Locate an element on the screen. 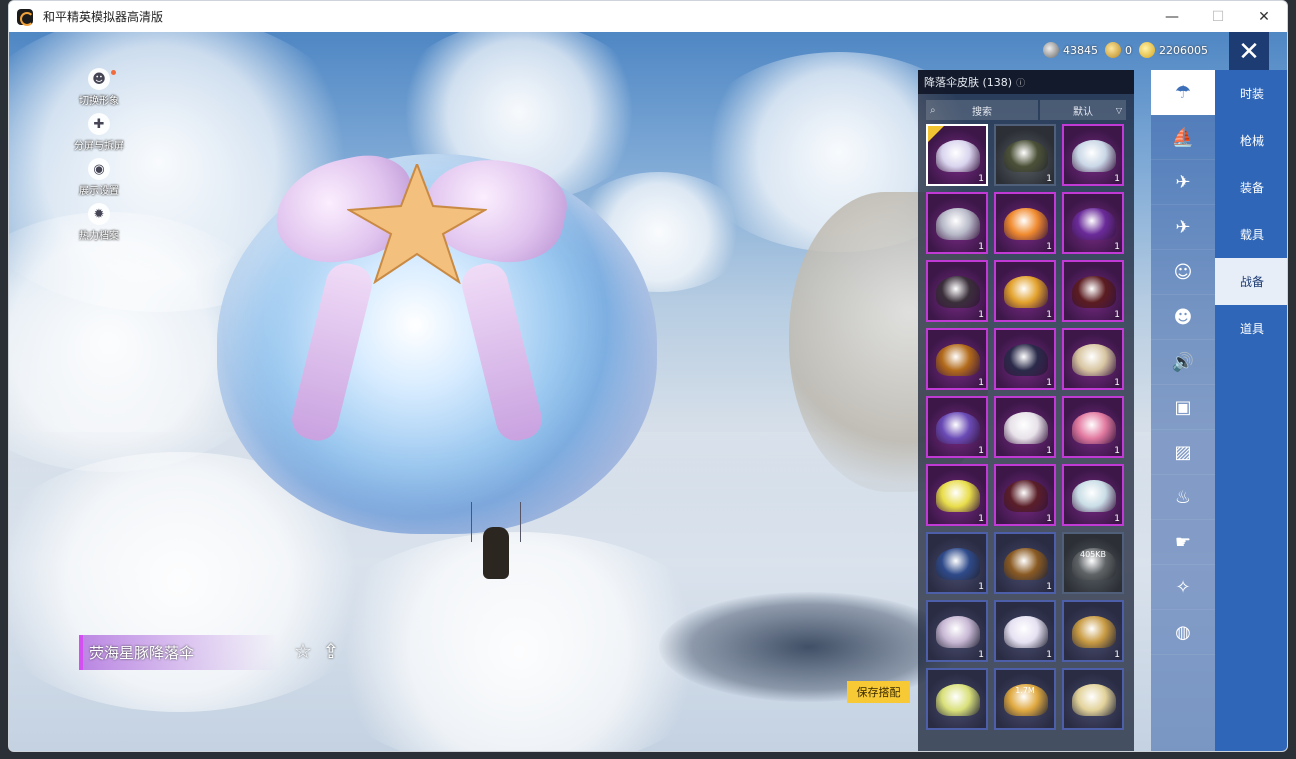 The image size is (1296, 759). category-icon: ◍ is located at coordinates (1183, 632).